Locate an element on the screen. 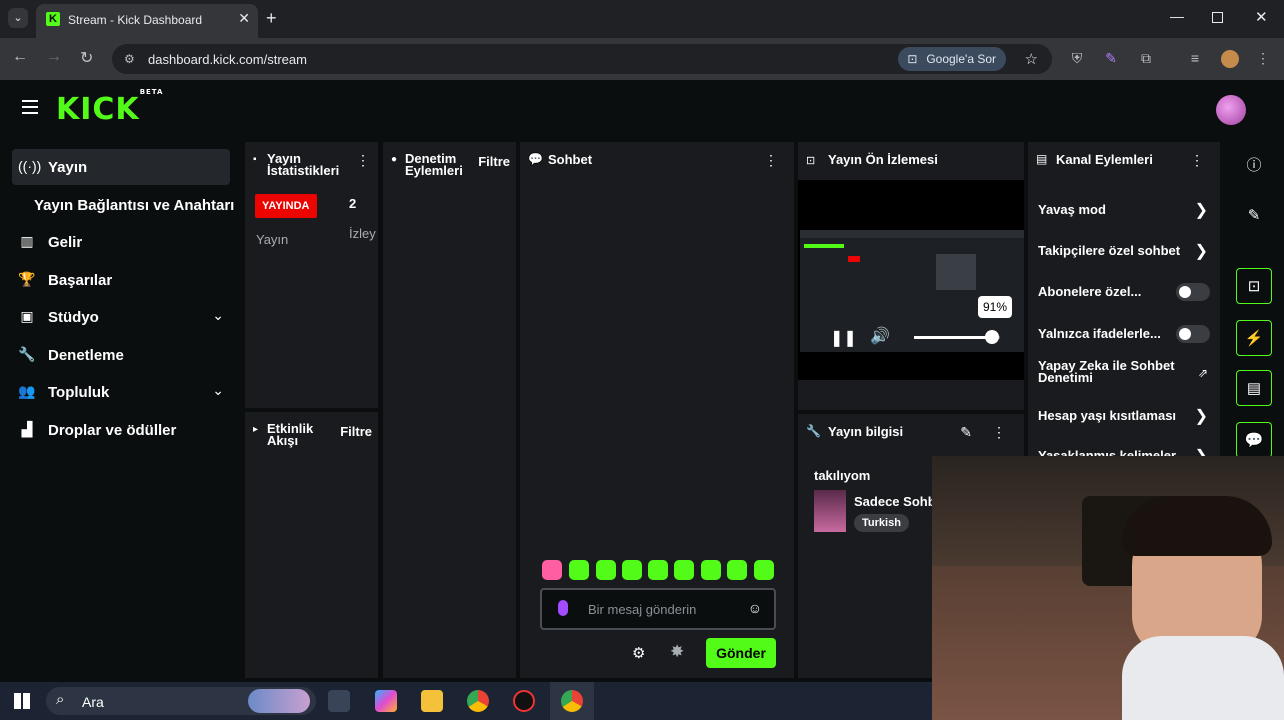  sidebar-item-studyo: ▣ Stüdyo ⌄ is located at coordinates (121, 317).